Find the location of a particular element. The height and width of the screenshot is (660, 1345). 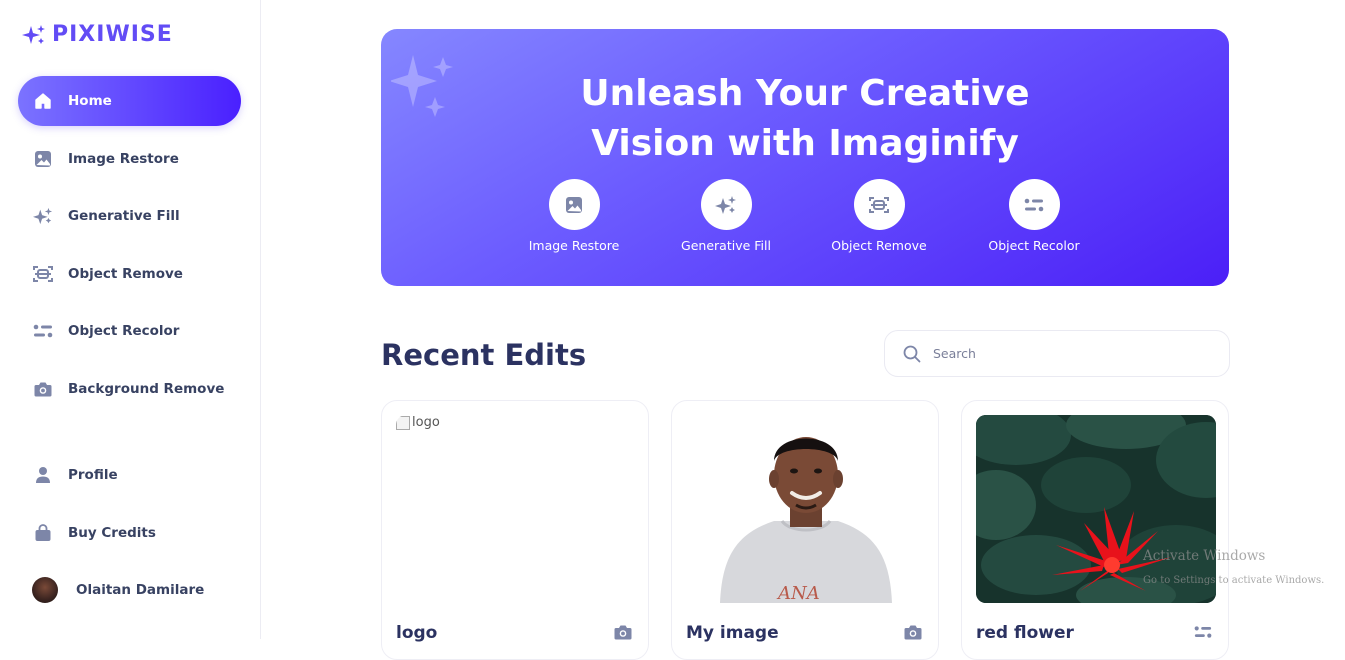

recent-edit-card: ANA My image is located at coordinates (805, 530).